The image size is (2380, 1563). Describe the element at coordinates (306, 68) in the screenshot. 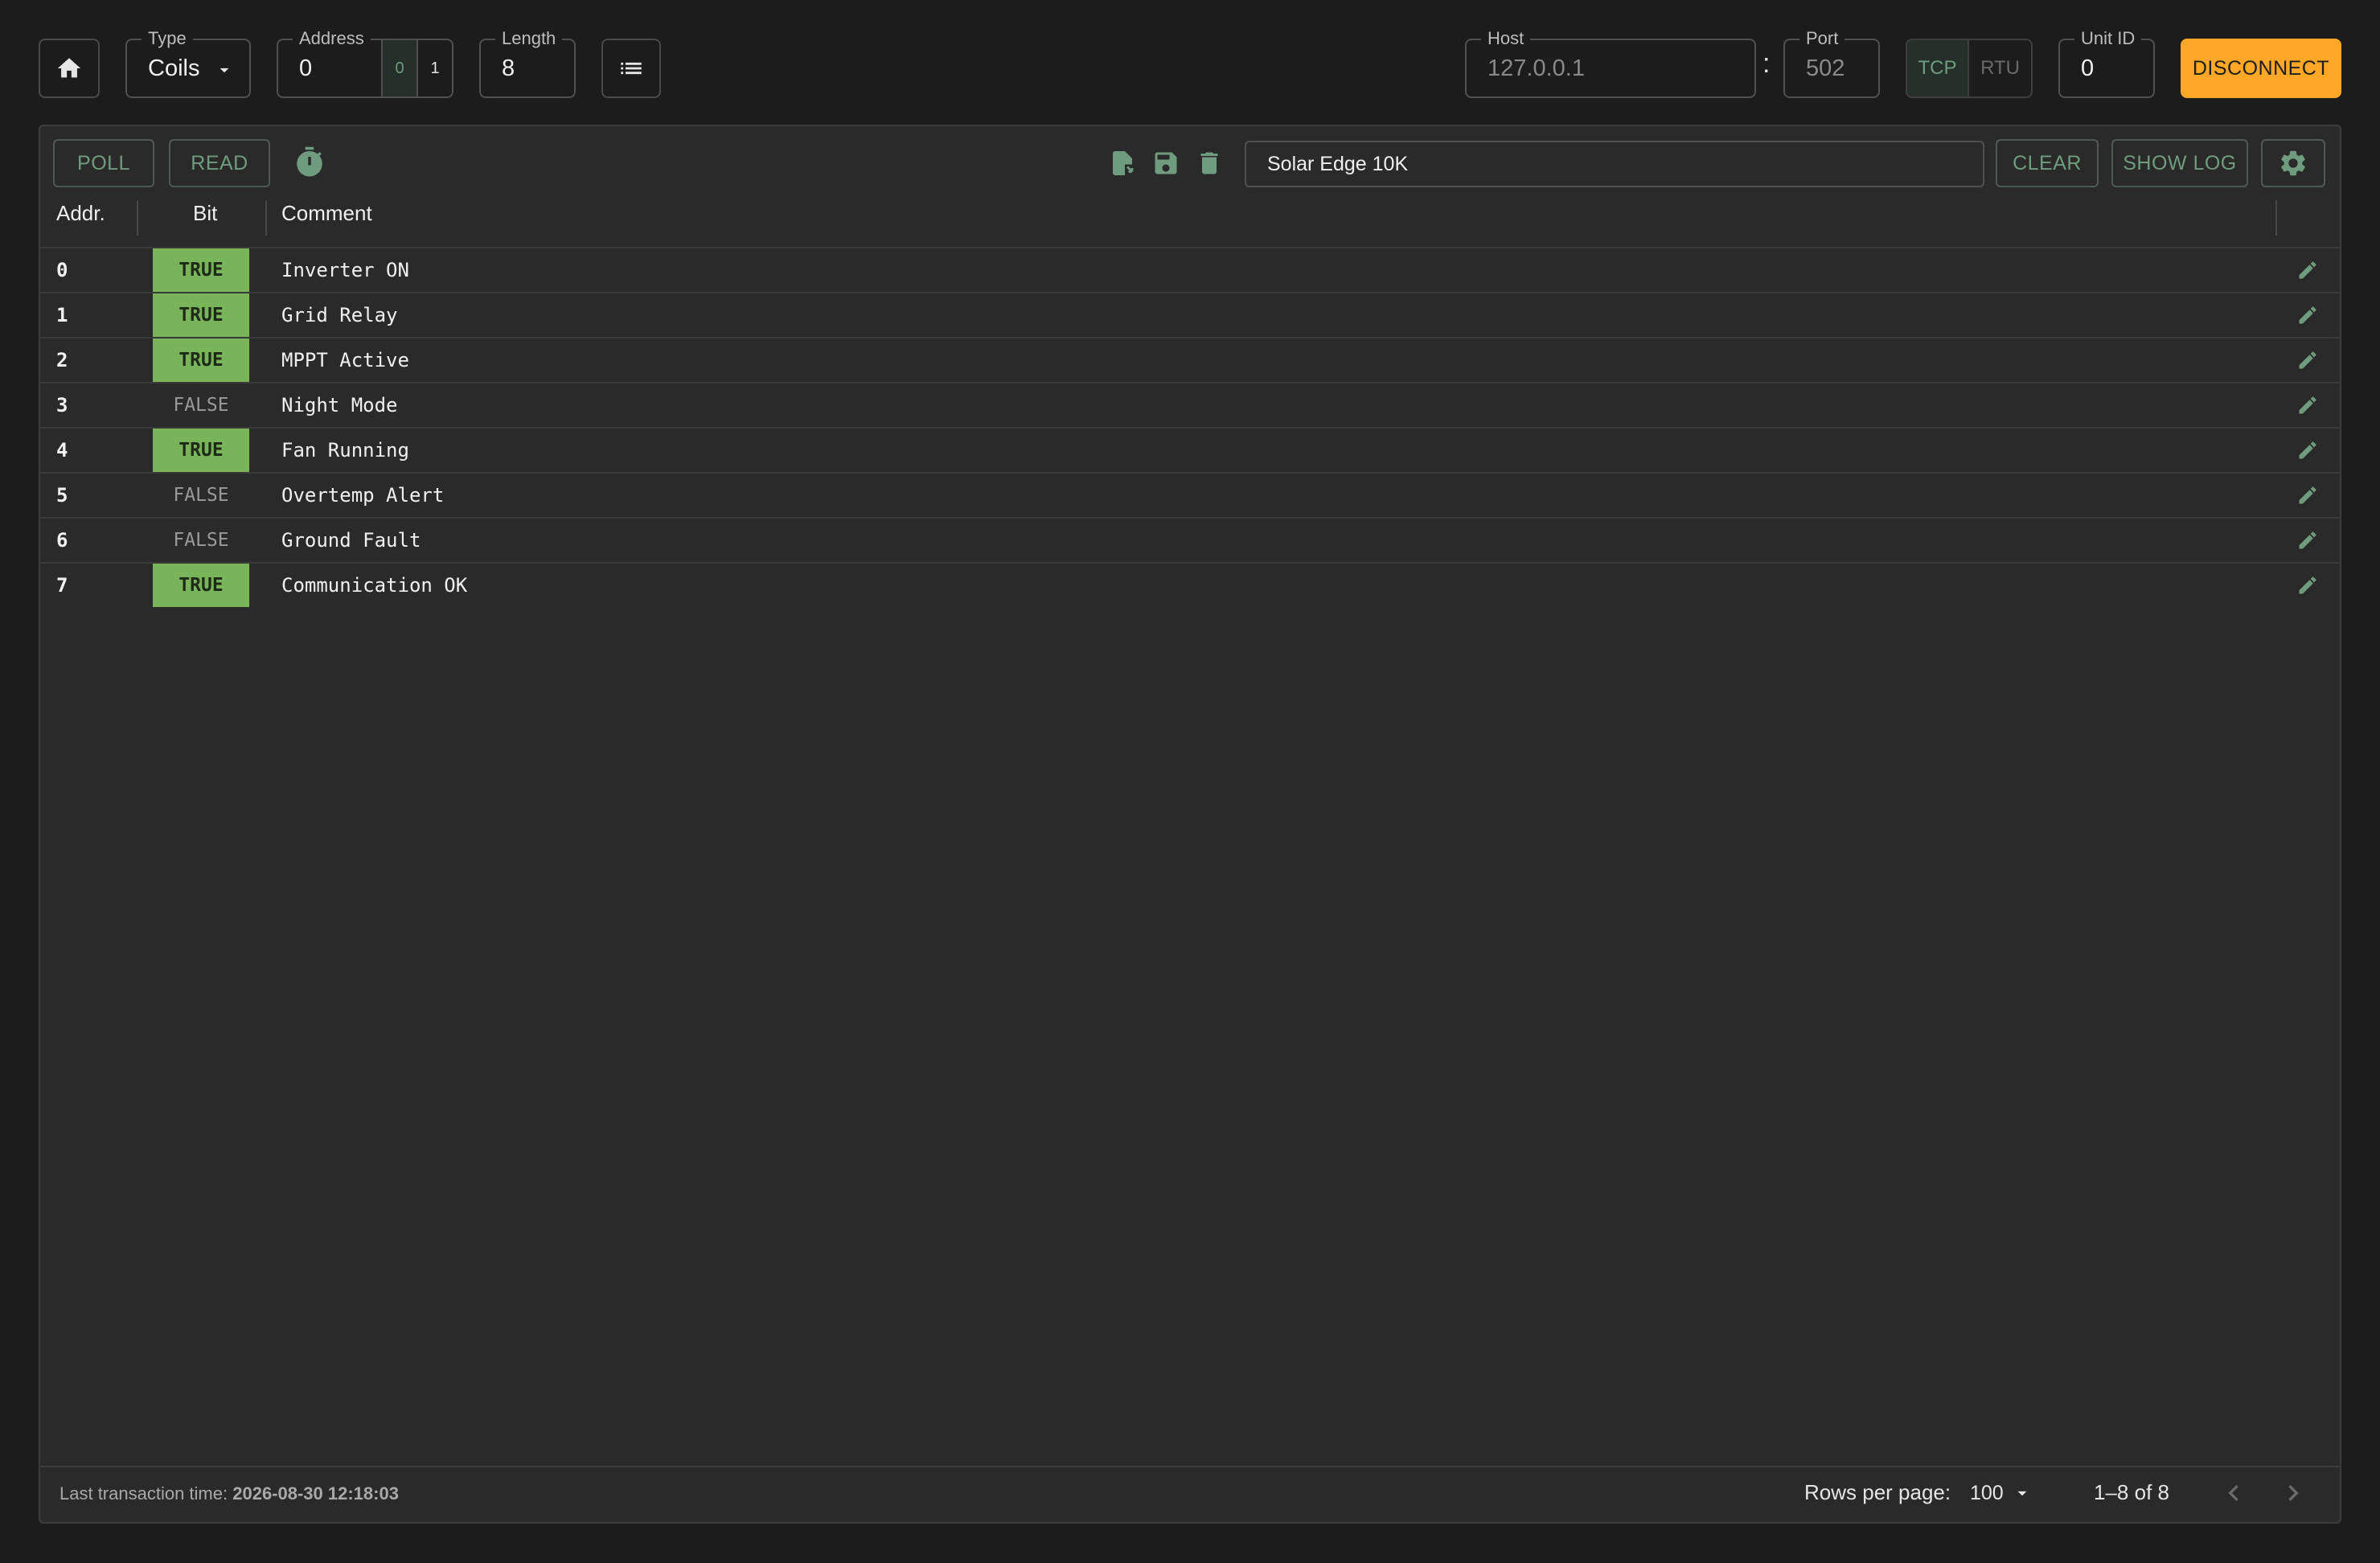

I see `address-value: 0` at that location.